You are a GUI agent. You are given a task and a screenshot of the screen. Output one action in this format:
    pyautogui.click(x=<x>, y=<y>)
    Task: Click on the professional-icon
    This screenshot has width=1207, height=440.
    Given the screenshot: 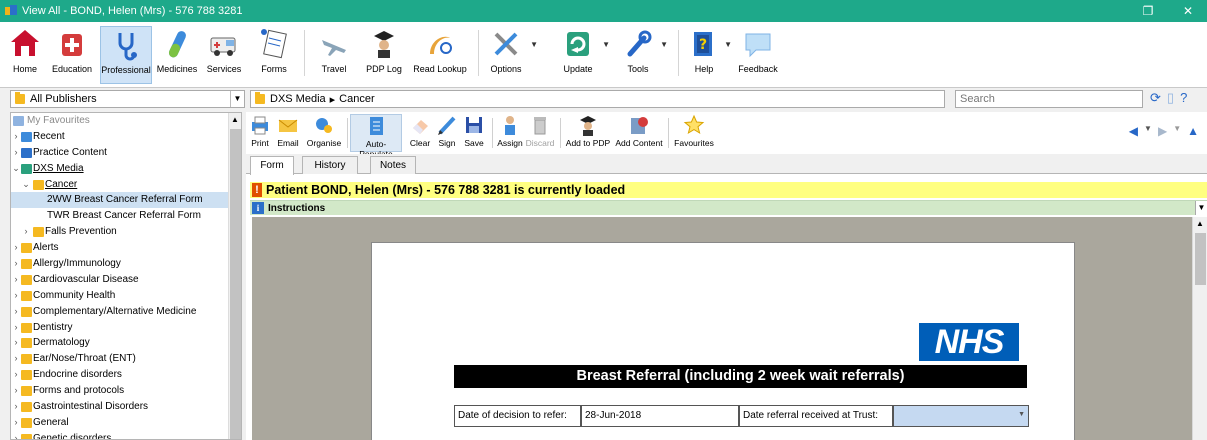 What is the action you would take?
    pyautogui.click(x=126, y=45)
    